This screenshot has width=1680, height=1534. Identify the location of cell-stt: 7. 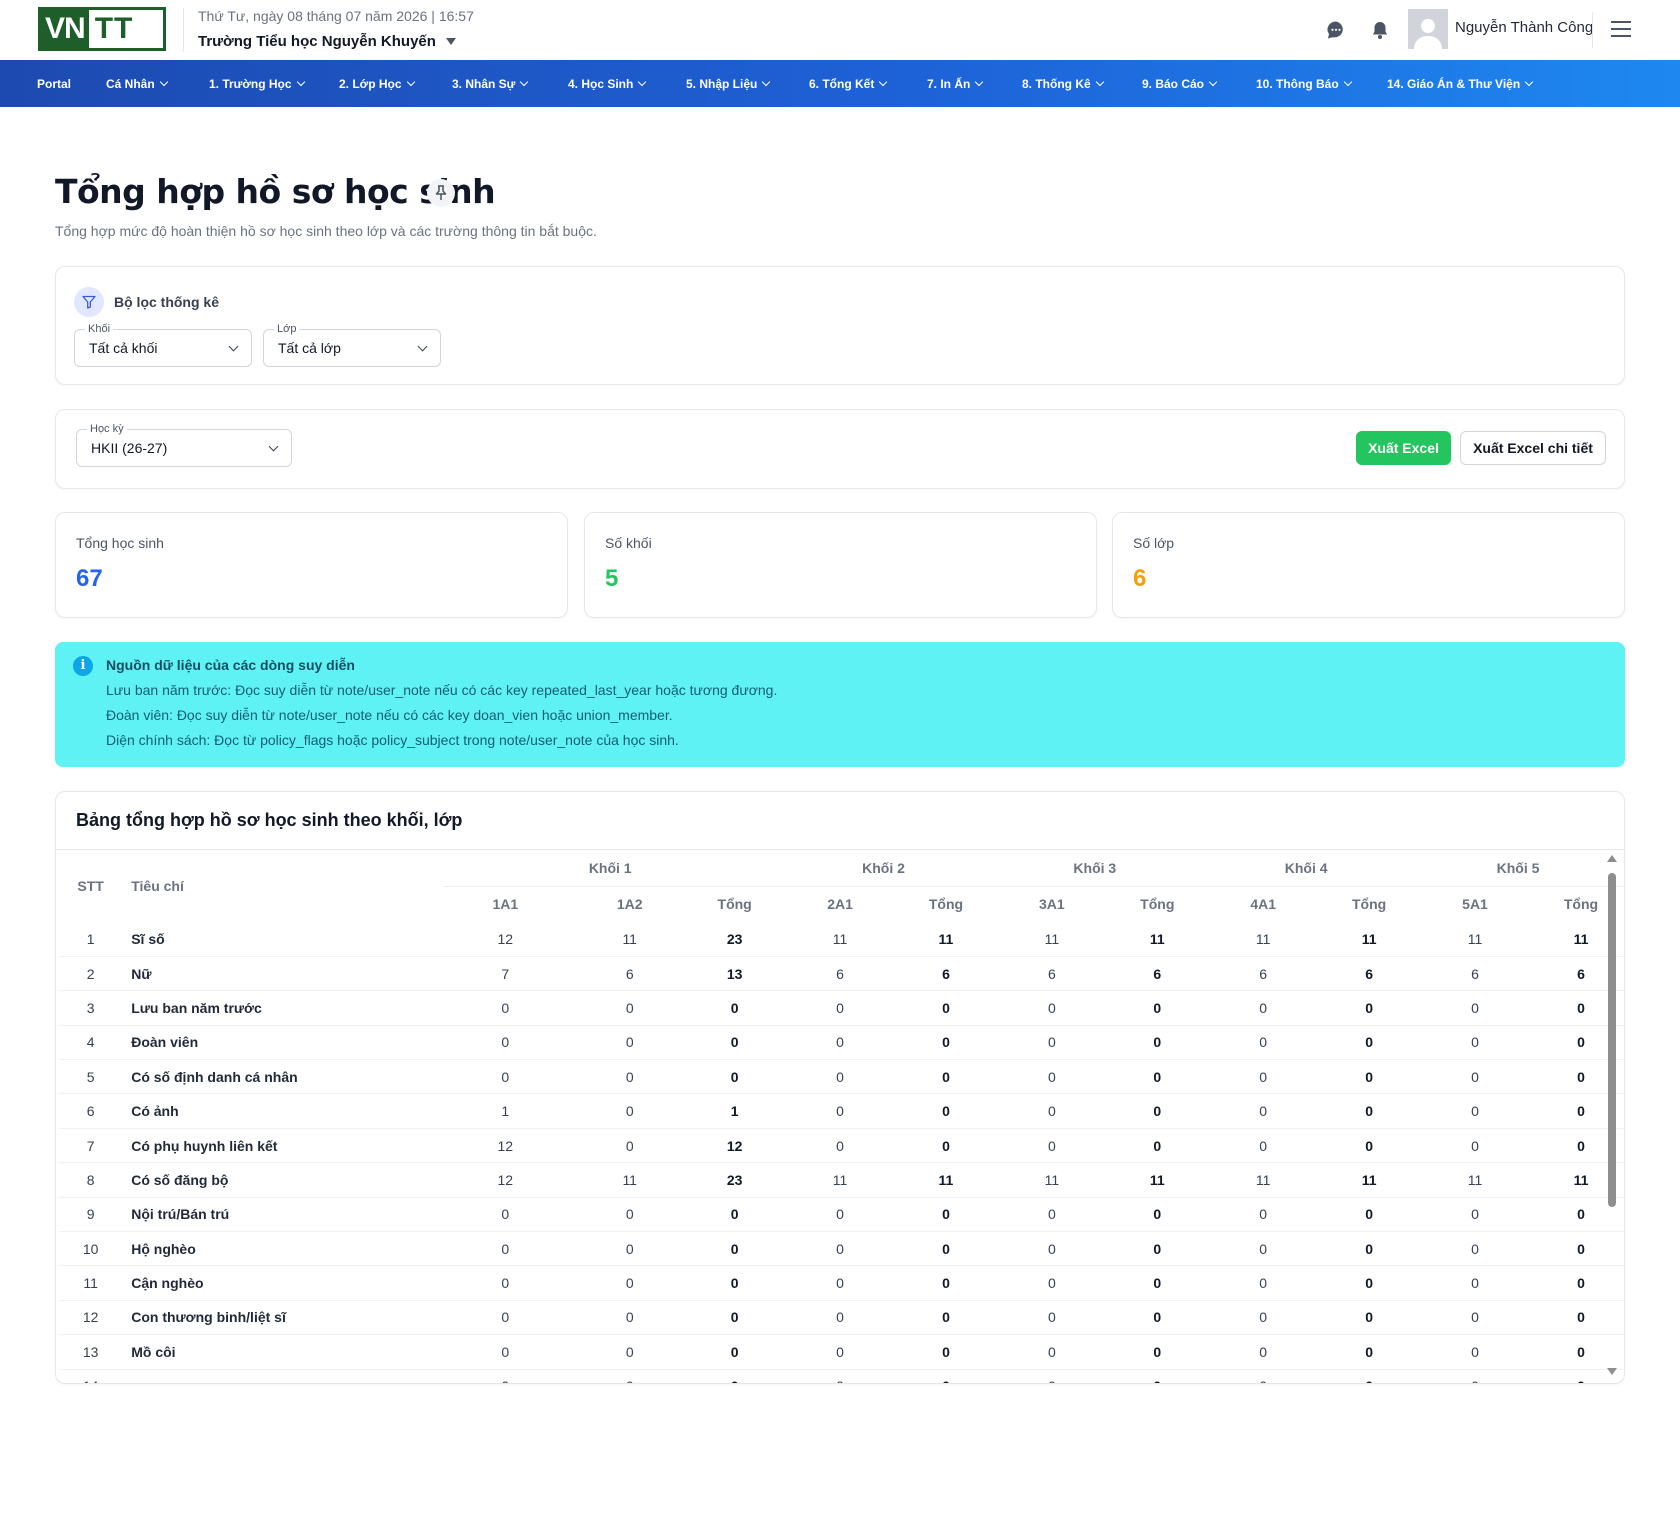
(90, 1145).